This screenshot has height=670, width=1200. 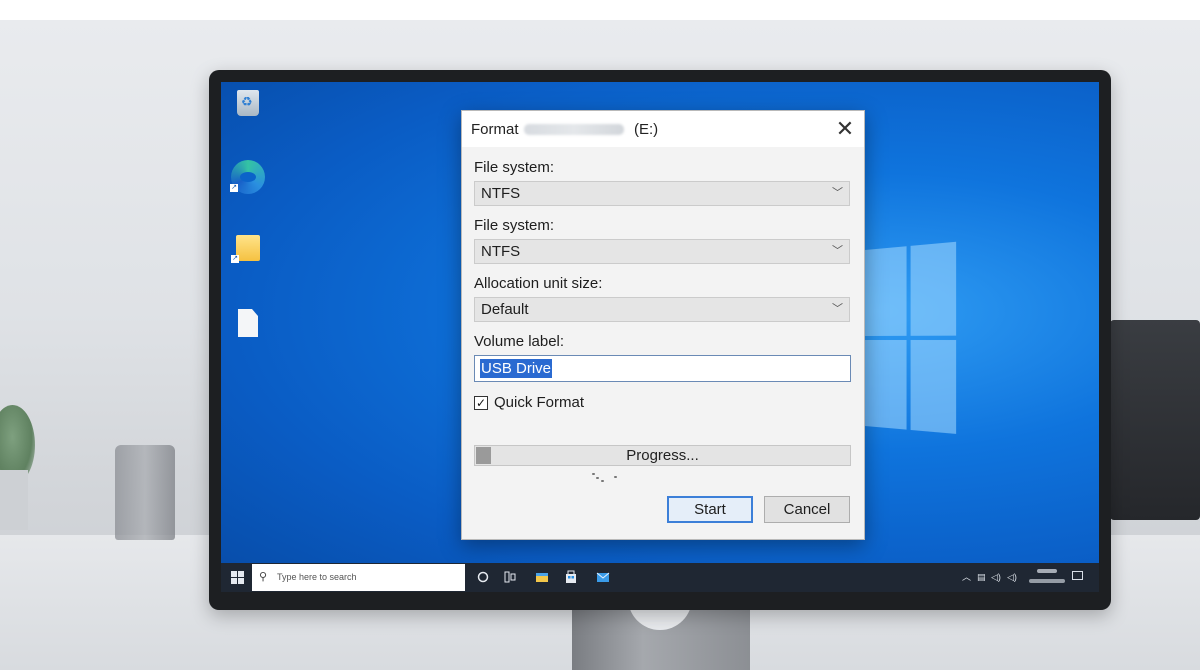 What do you see at coordinates (662, 251) in the screenshot?
I see `file-system-select-2: NTFS ﹀` at bounding box center [662, 251].